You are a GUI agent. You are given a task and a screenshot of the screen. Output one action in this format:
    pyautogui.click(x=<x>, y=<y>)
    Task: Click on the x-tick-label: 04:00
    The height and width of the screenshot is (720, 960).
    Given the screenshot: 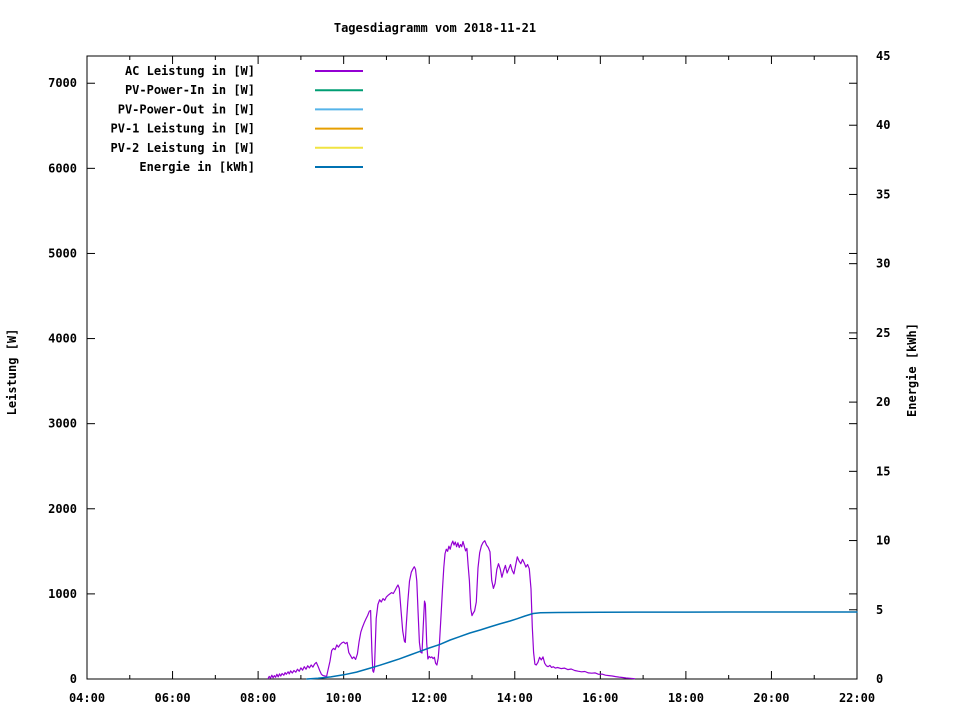 What is the action you would take?
    pyautogui.click(x=87, y=698)
    